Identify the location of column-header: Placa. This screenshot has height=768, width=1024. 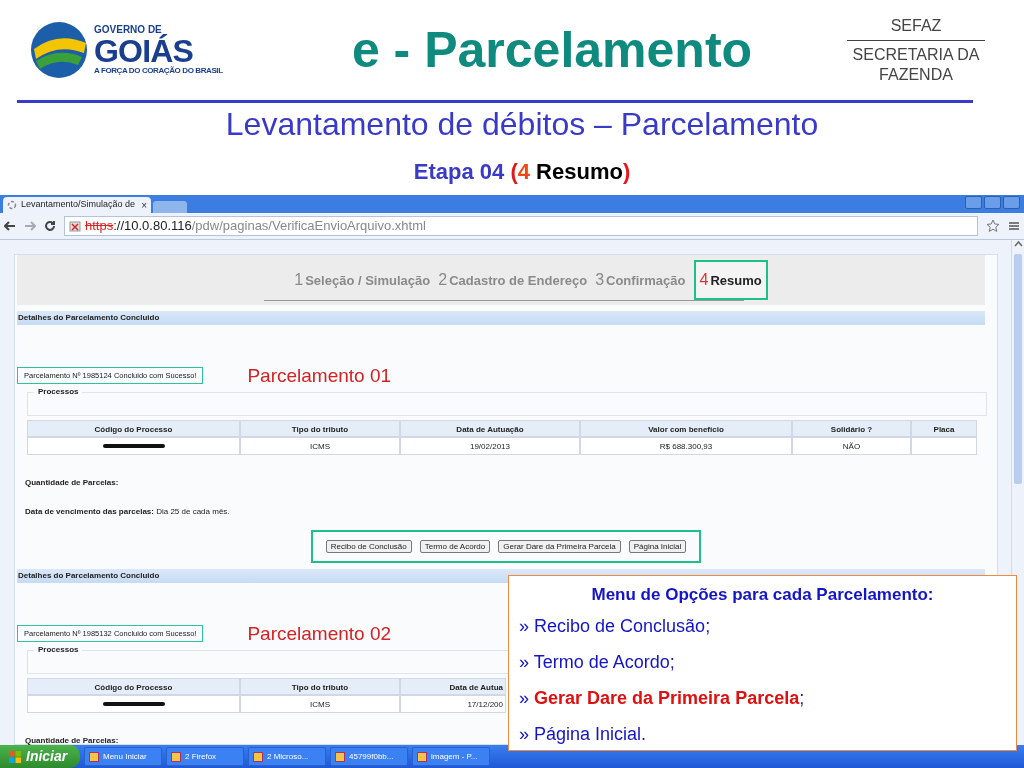
(944, 428).